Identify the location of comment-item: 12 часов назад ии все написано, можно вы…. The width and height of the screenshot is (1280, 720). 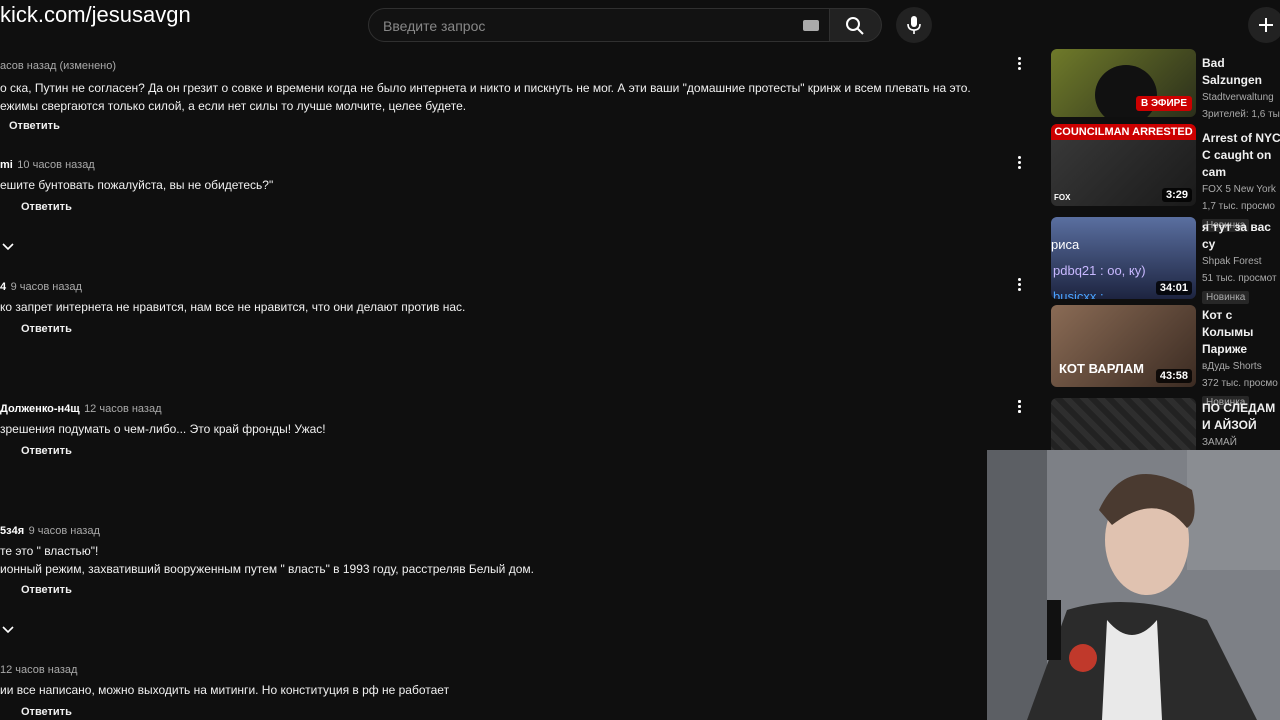
(224, 679).